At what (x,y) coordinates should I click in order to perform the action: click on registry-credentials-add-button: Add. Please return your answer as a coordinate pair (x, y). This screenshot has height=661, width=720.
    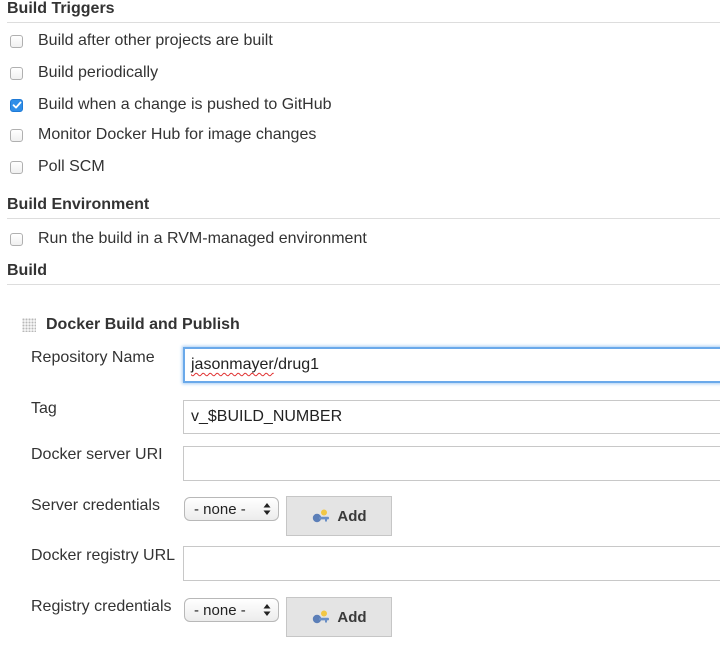
    Looking at the image, I should click on (339, 617).